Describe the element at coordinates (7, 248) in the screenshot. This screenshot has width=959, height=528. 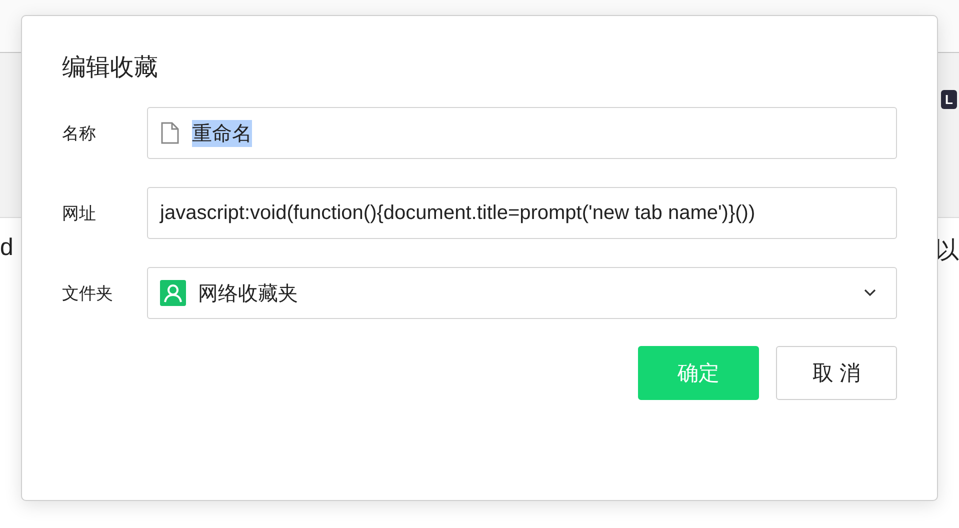
I see `background-text: d` at that location.